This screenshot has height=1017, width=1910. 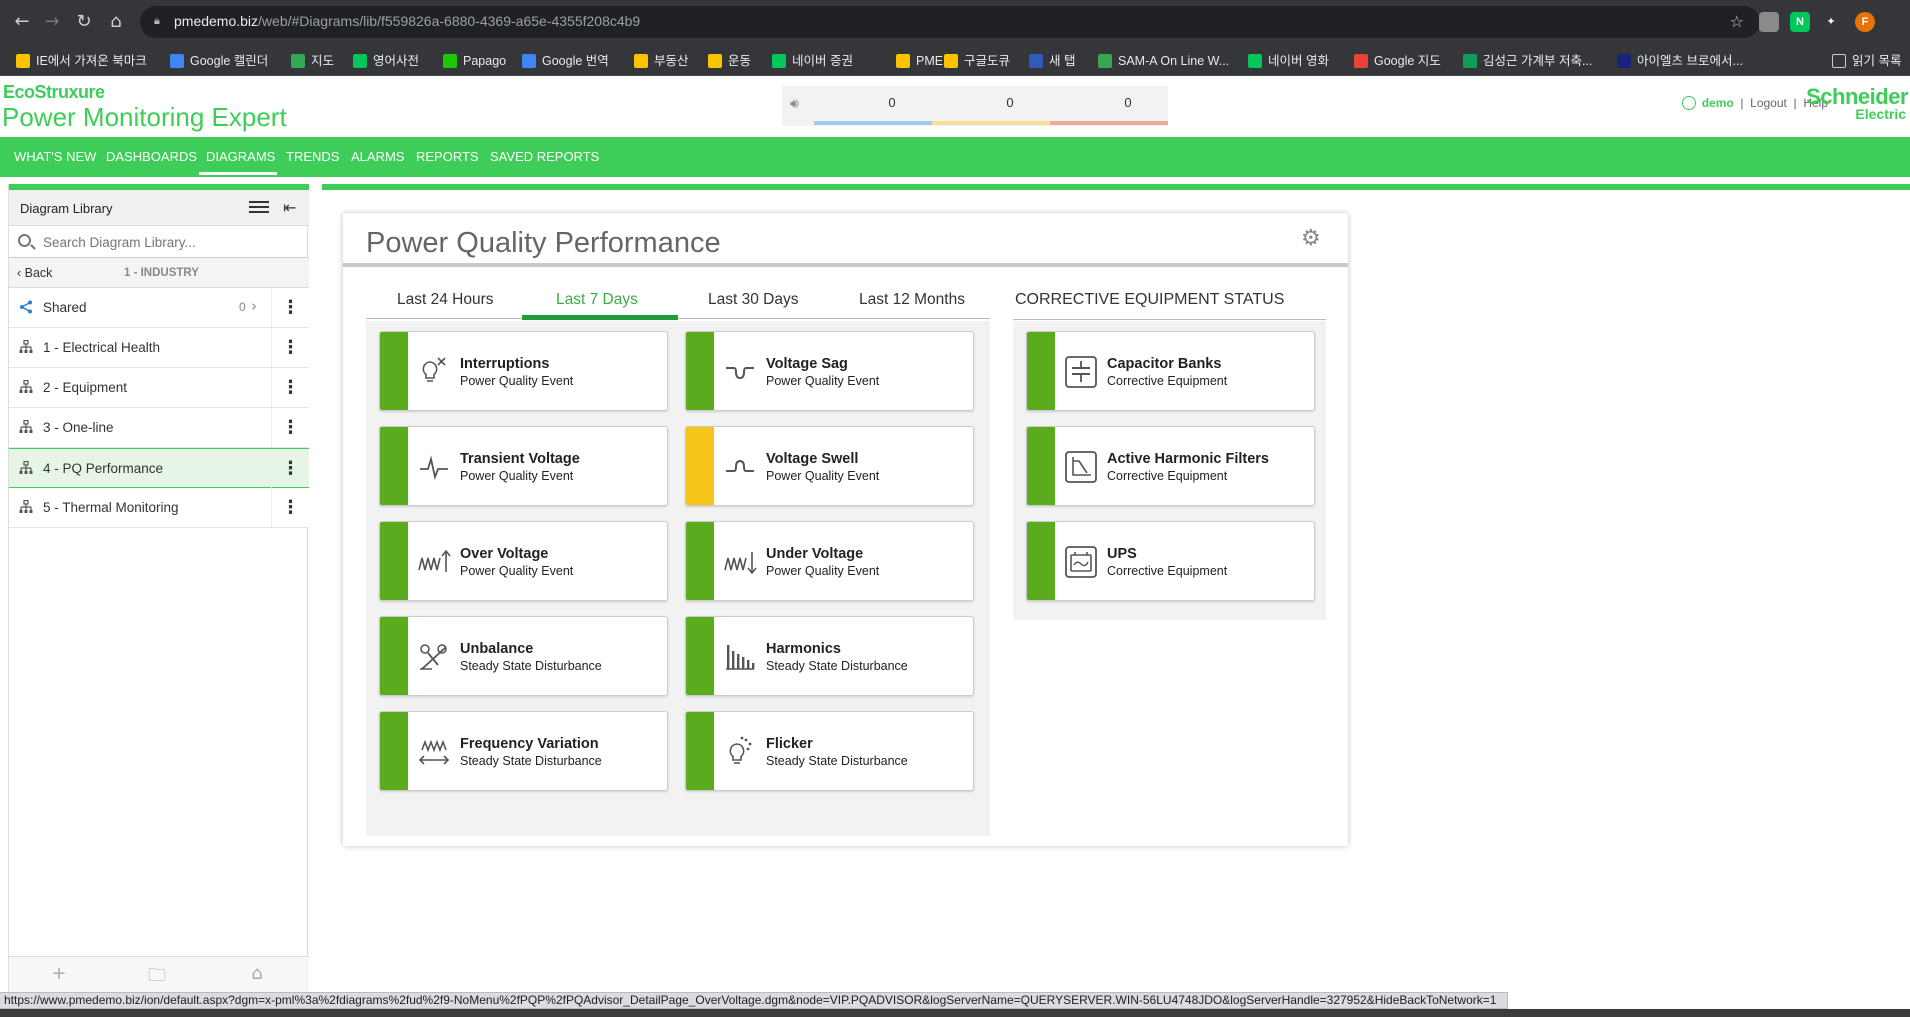 What do you see at coordinates (1051, 61) in the screenshot?
I see `bookmark-item: 새 탭` at bounding box center [1051, 61].